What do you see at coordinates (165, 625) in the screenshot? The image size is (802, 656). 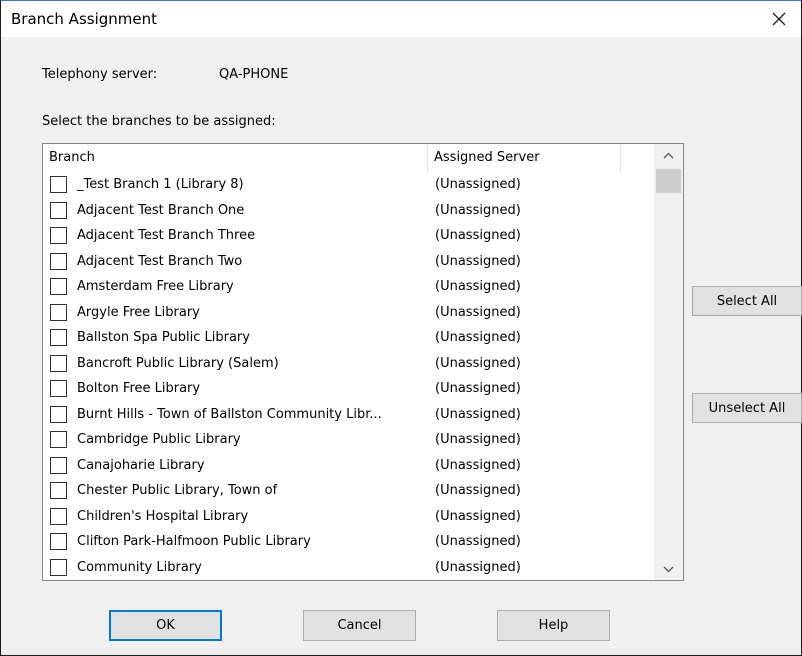 I see `ok-button: OK` at bounding box center [165, 625].